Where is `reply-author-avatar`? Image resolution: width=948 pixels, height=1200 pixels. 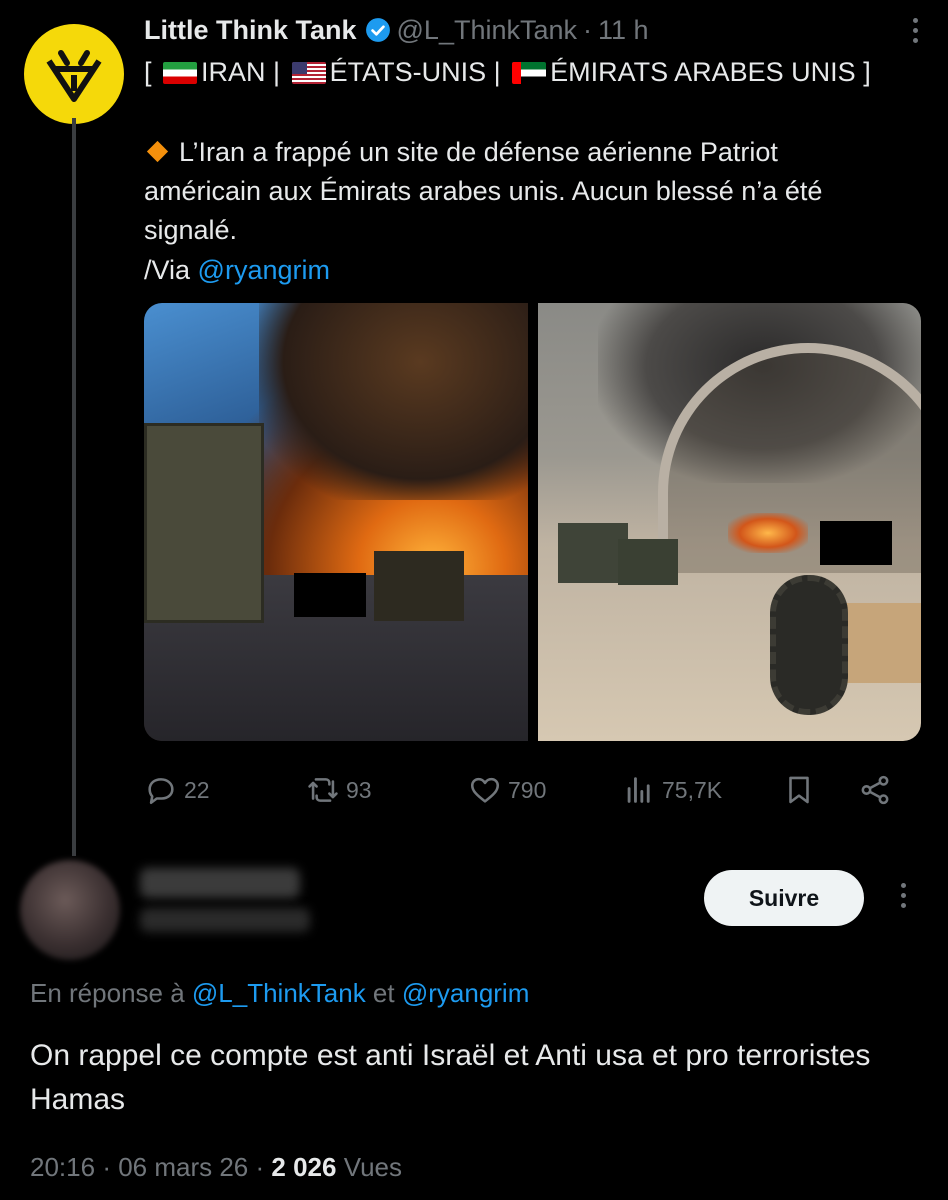 reply-author-avatar is located at coordinates (70, 910).